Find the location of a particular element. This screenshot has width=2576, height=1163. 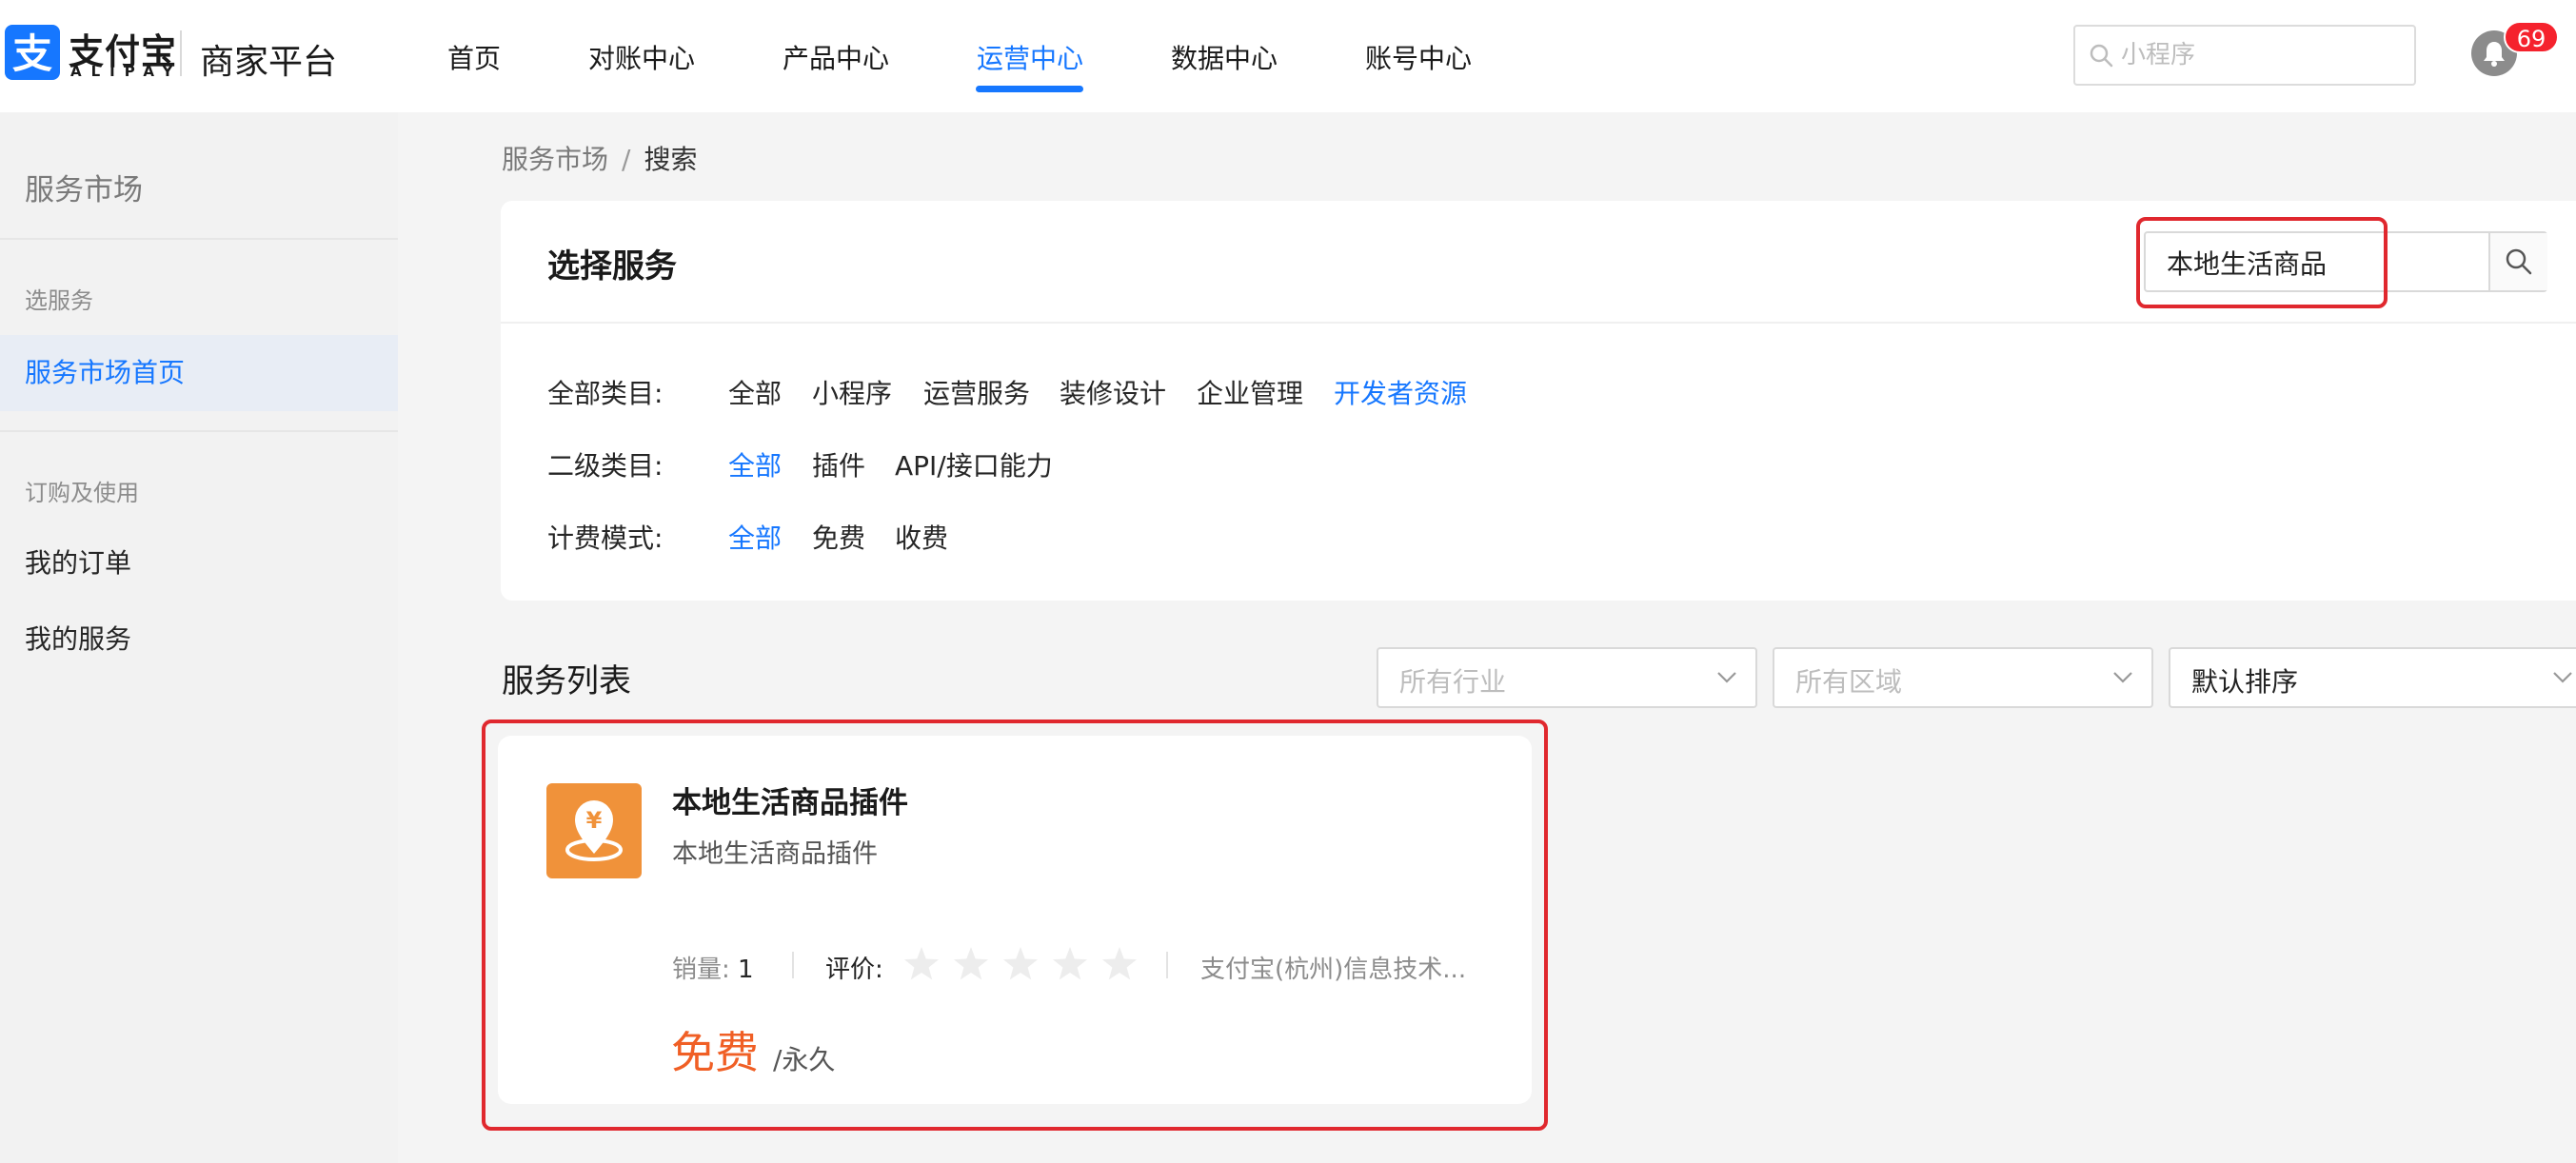

sort-select-value: 默认排序 is located at coordinates (2245, 682).